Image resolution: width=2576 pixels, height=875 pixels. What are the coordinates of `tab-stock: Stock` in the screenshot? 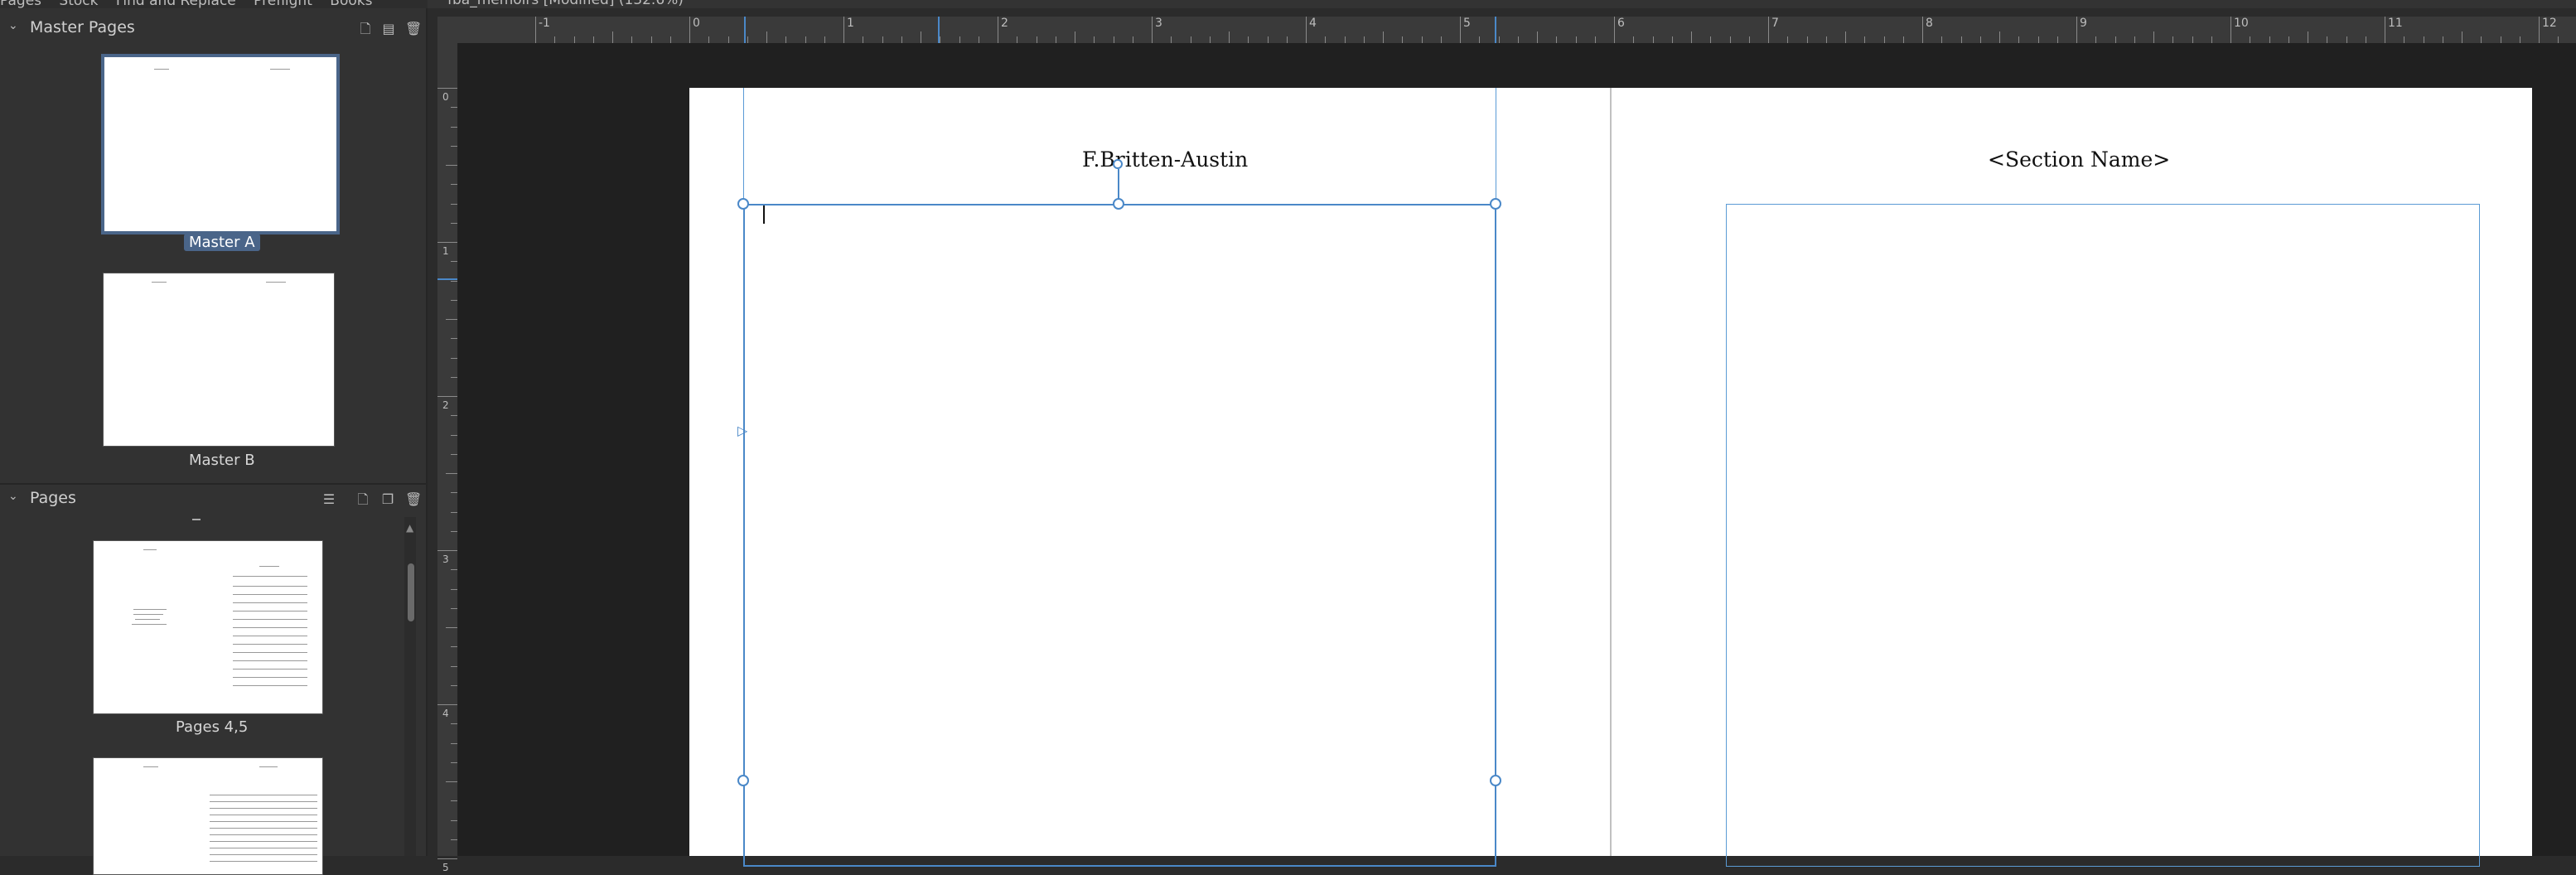 It's located at (78, 4).